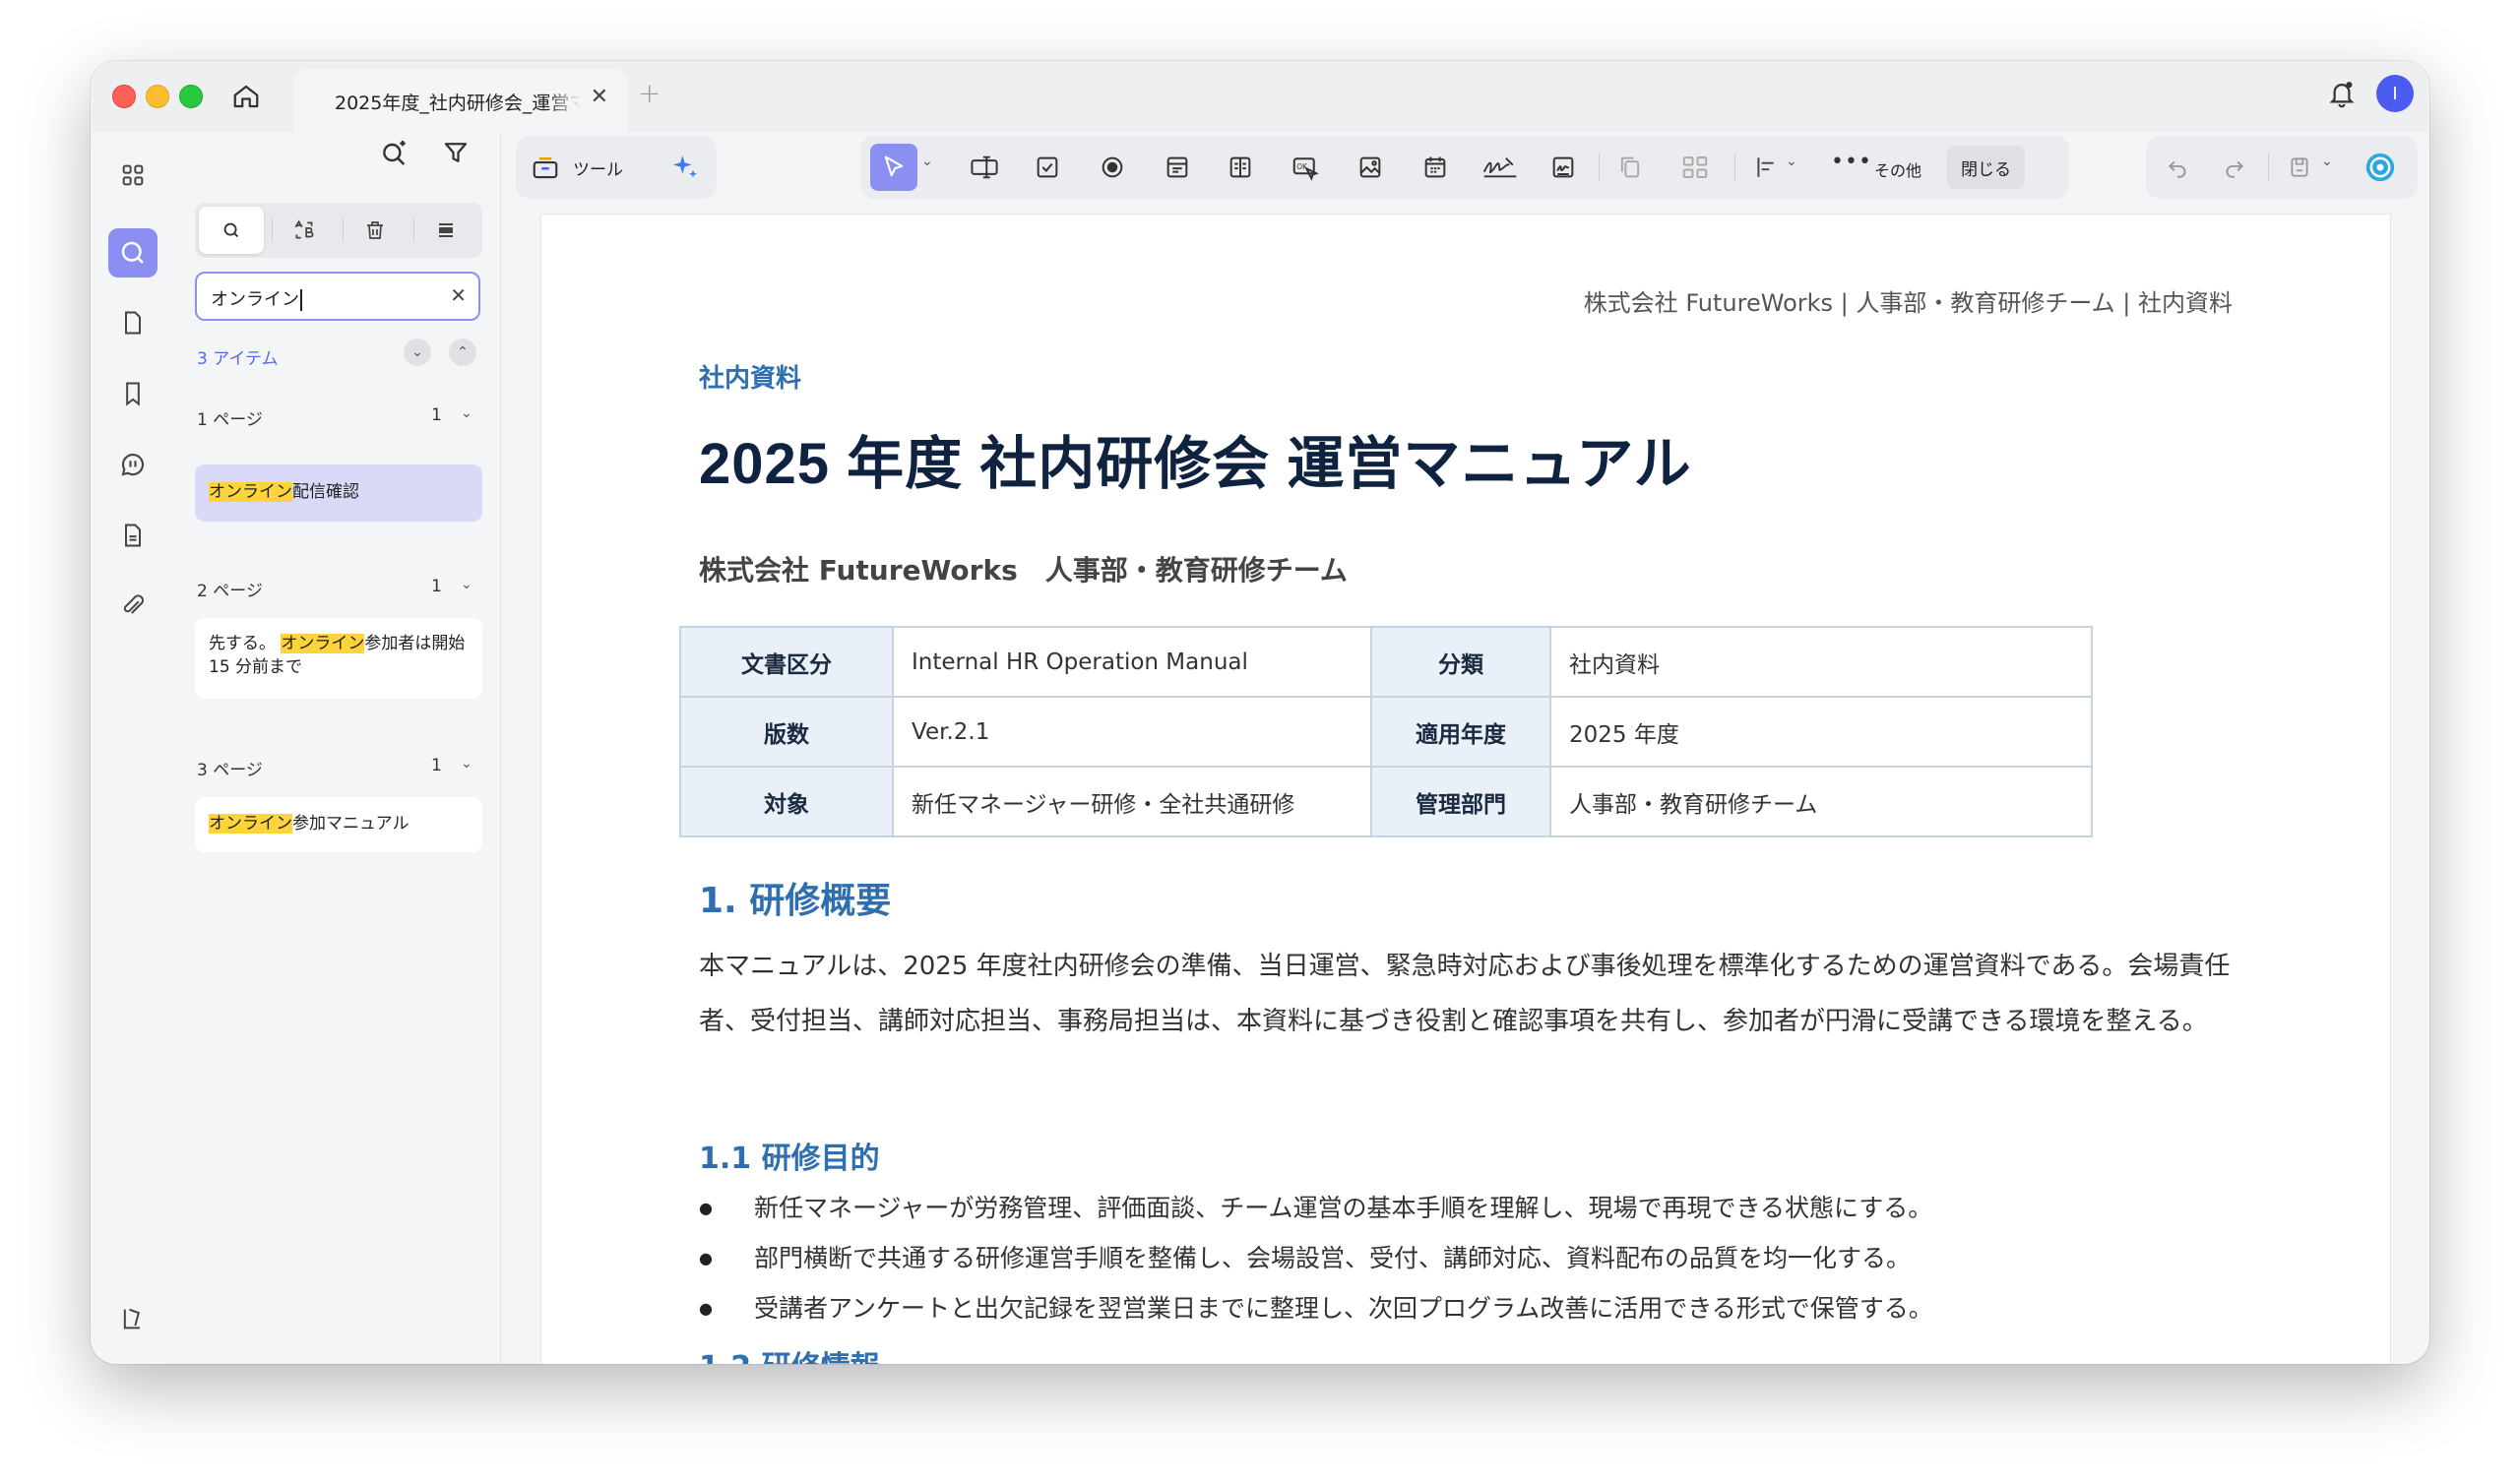 The image size is (2520, 1484). What do you see at coordinates (133, 535) in the screenshot?
I see `form-page-icon` at bounding box center [133, 535].